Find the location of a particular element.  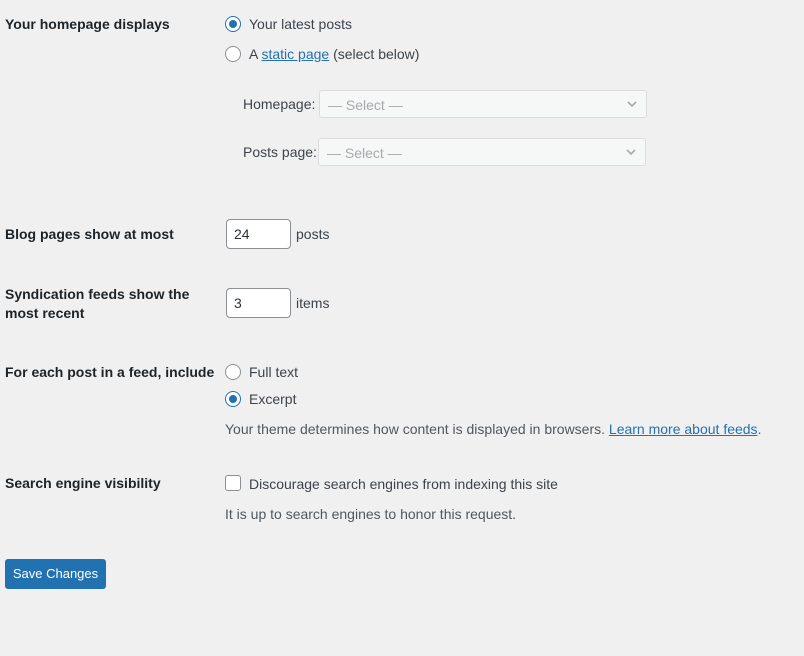

homepage-select-value: — Select — is located at coordinates (365, 105).